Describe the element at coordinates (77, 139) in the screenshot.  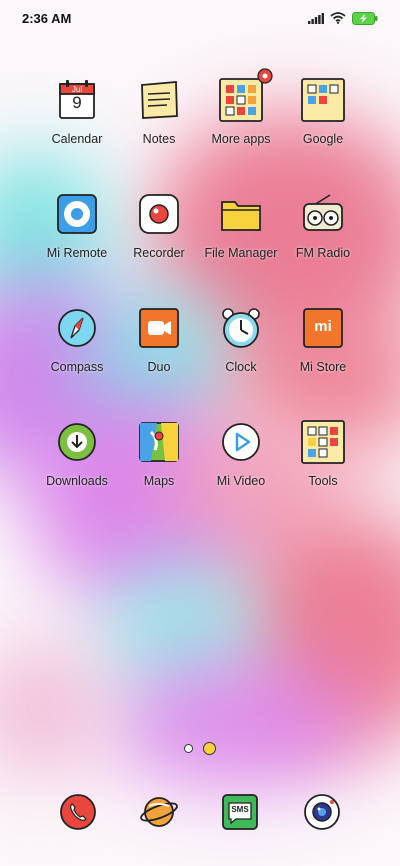
I see `app-label: Calendar` at that location.